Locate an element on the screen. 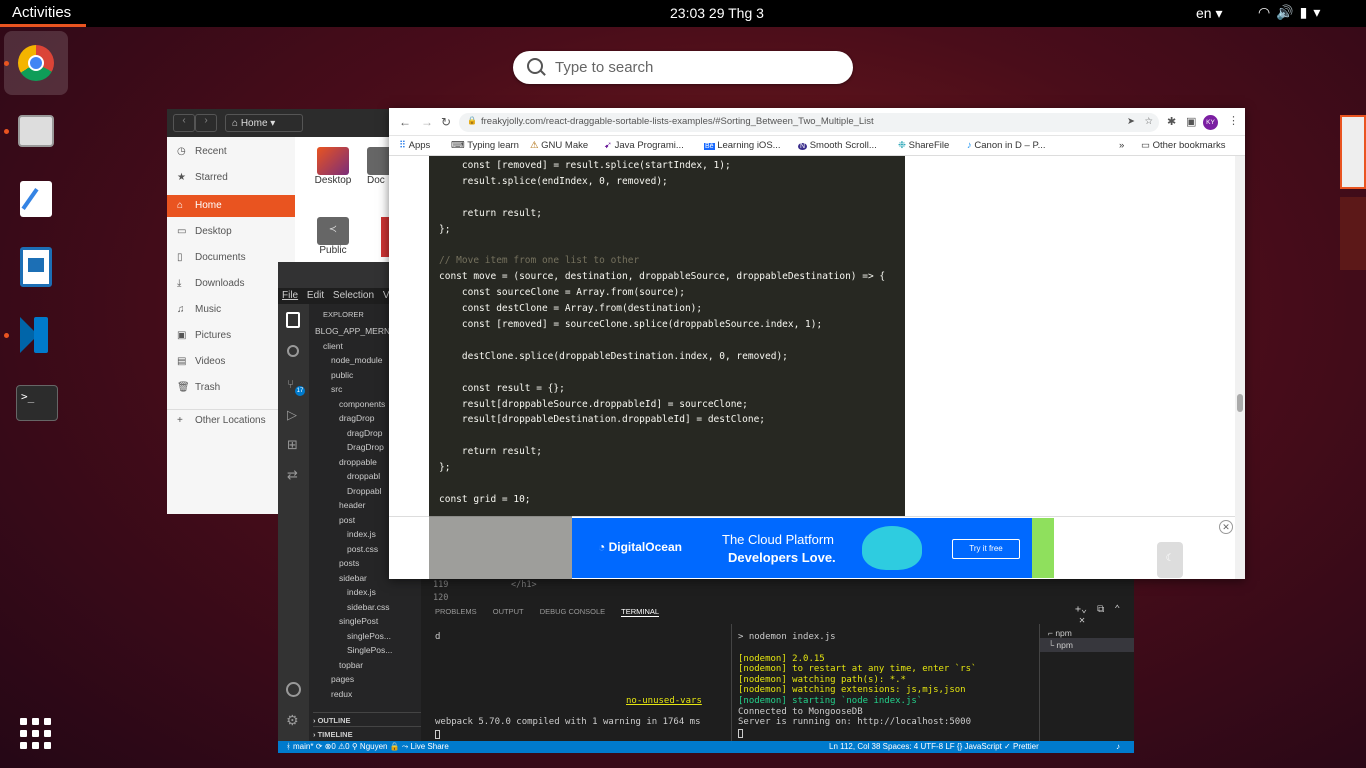 Image resolution: width=1366 pixels, height=768 pixels. tab-output: OUTPUT is located at coordinates (508, 611).